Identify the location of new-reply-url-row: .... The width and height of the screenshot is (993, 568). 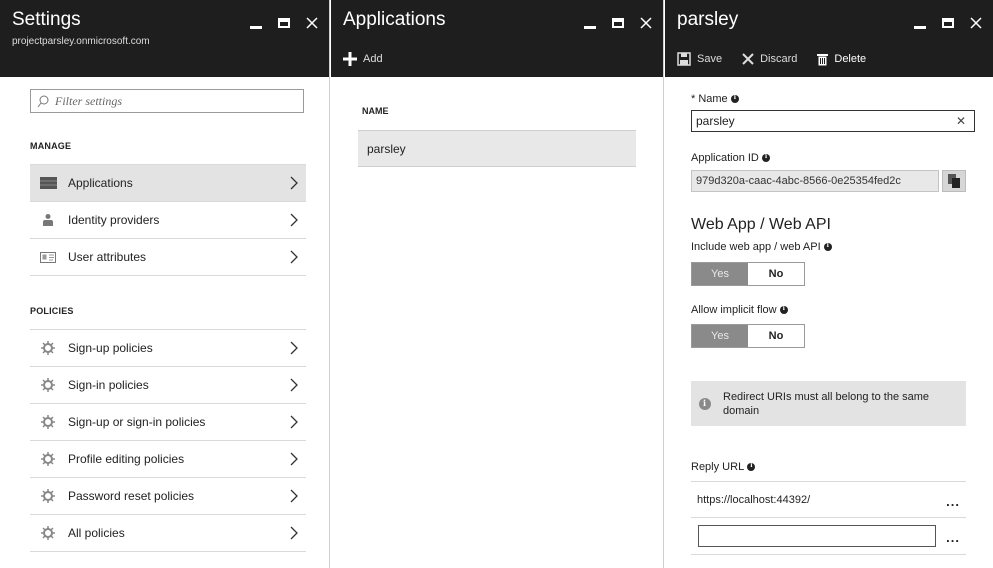
(828, 536).